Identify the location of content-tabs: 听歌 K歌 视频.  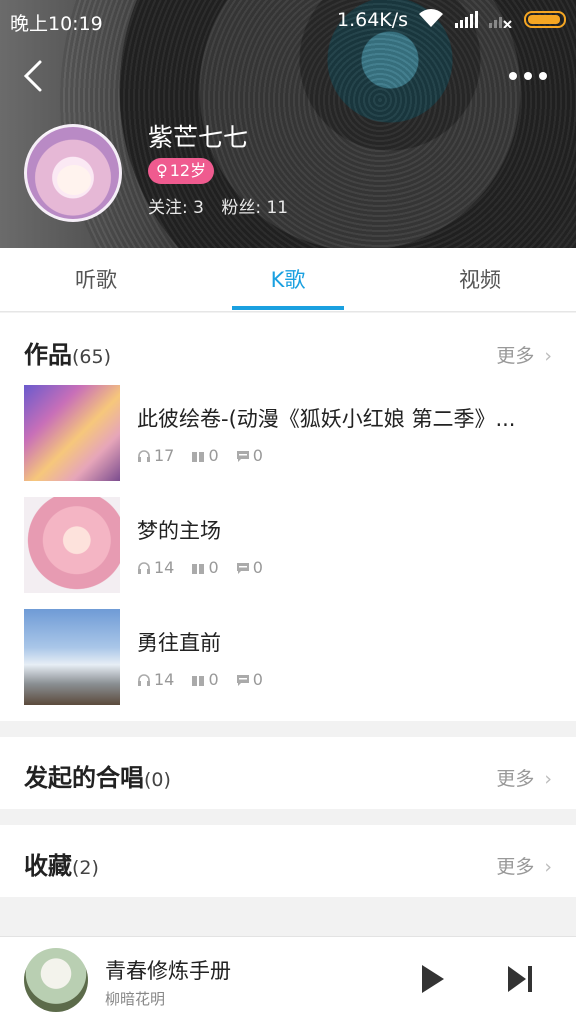
(288, 280).